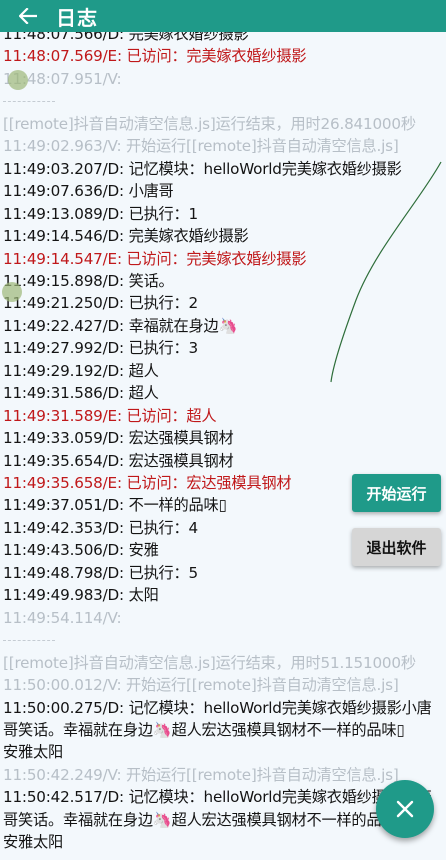  I want to click on log-line: 11:49:42.353/D: 已执行：4, so click(100, 527).